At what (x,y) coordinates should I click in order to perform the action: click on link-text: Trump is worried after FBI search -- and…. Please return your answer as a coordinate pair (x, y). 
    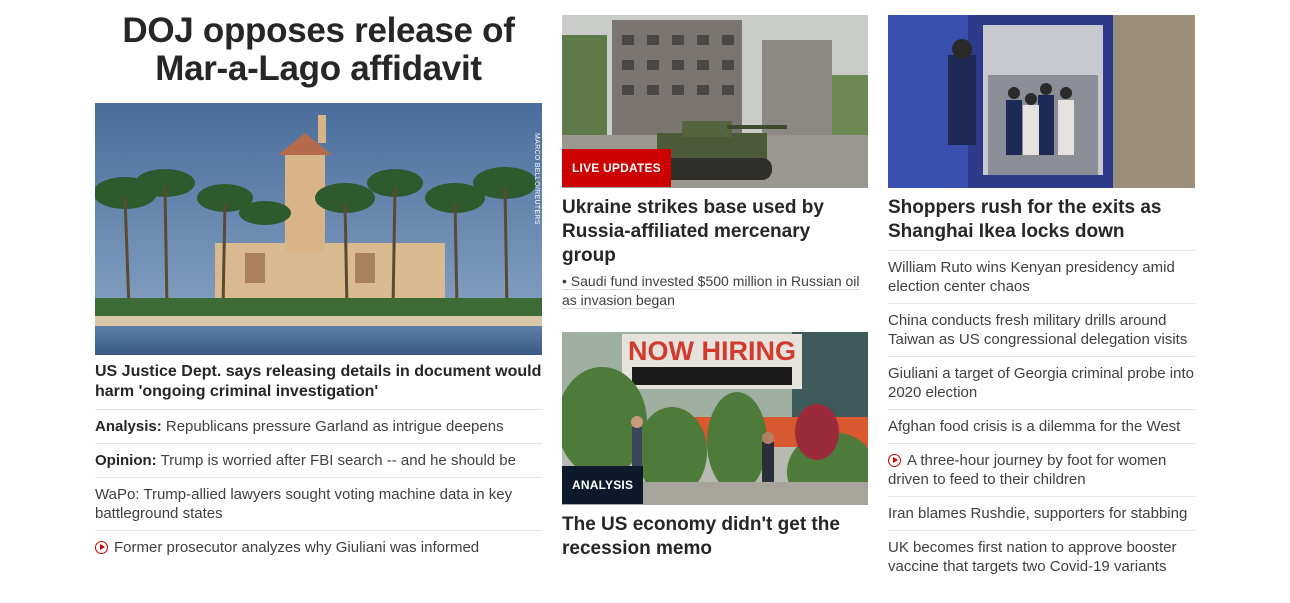
    Looking at the image, I should click on (338, 460).